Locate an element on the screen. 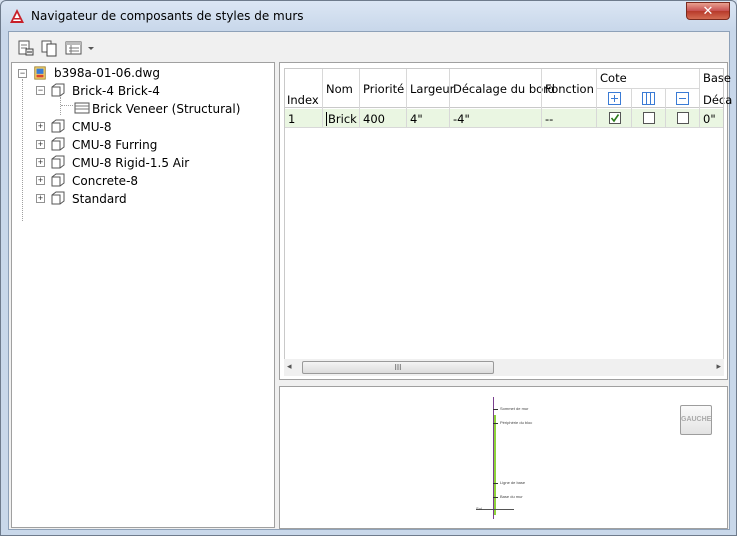  wall-component-icon is located at coordinates (82, 108).